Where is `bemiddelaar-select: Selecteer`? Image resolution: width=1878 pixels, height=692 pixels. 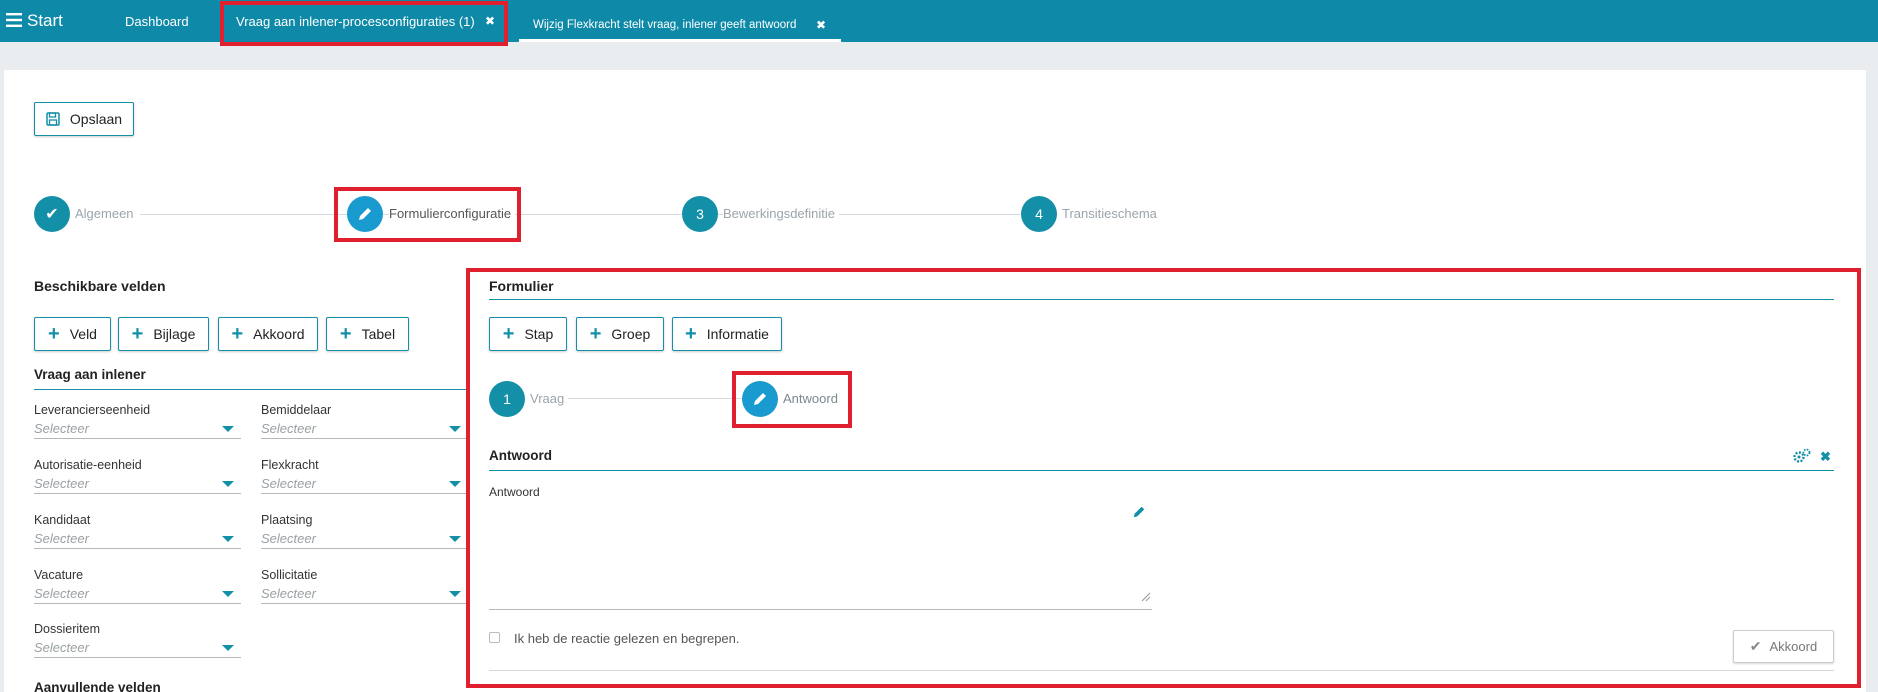 bemiddelaar-select: Selecteer is located at coordinates (288, 428).